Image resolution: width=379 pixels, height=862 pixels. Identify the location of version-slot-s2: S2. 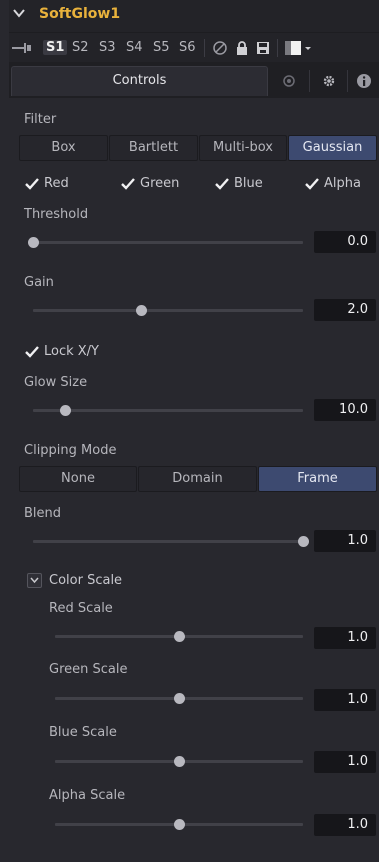
(80, 47).